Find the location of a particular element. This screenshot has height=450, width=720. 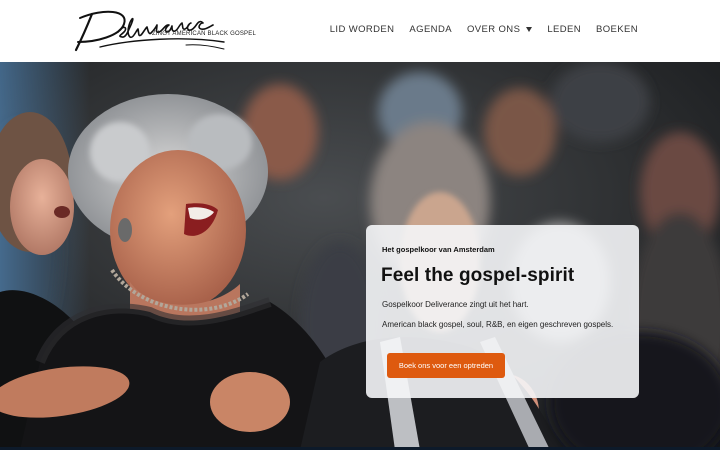

nav-leden: LEDEN is located at coordinates (564, 29).